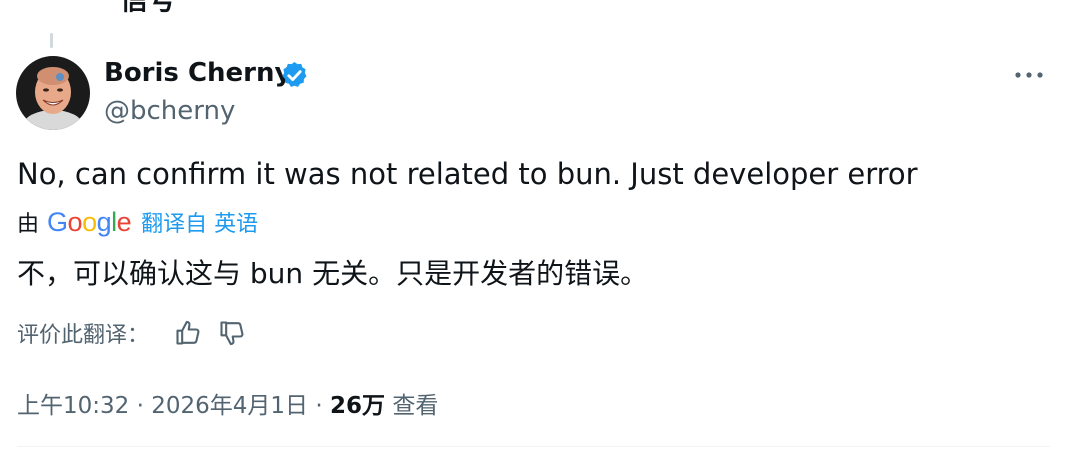  What do you see at coordinates (73, 406) in the screenshot?
I see `tweet-time: 上午10:32` at bounding box center [73, 406].